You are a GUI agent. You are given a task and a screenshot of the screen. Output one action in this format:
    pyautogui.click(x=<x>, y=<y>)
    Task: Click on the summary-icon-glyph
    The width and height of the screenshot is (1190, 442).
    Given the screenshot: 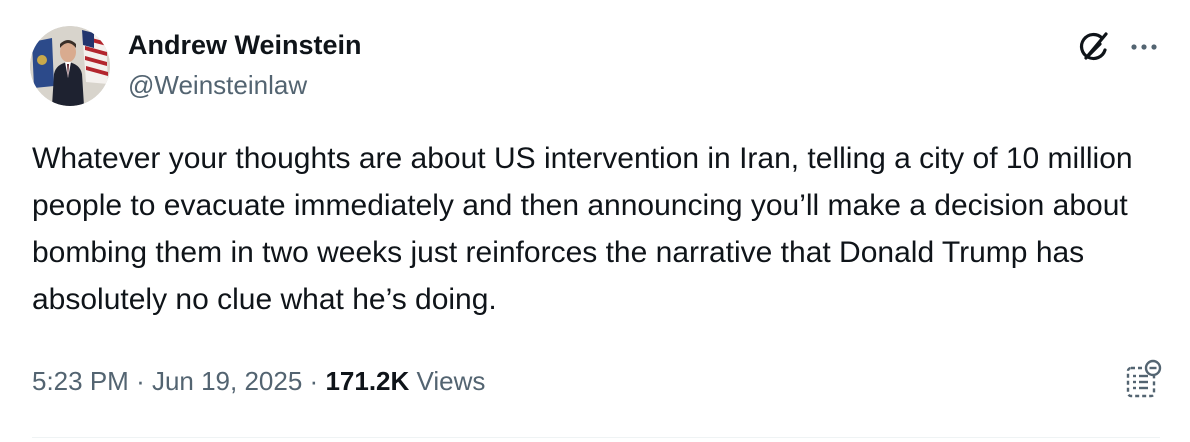 What is the action you would take?
    pyautogui.click(x=1144, y=378)
    